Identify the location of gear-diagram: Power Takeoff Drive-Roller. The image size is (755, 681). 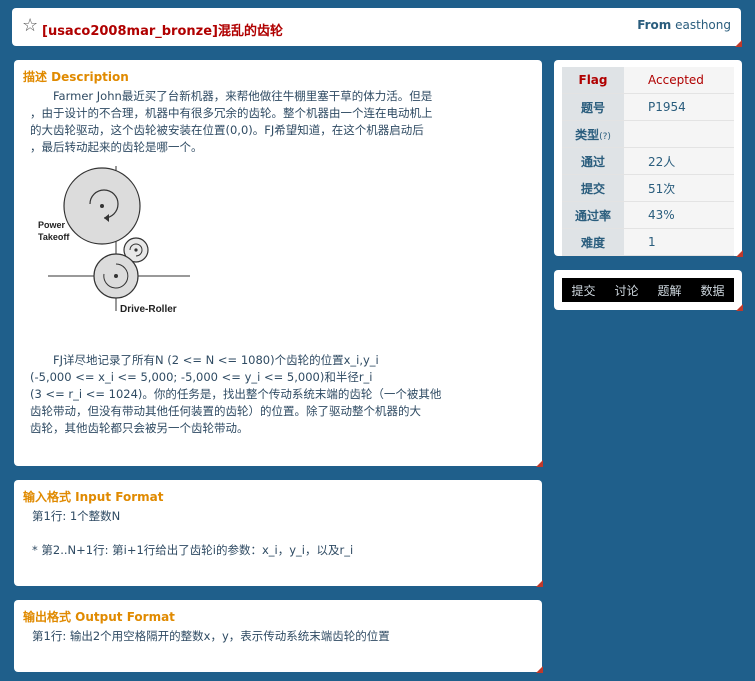
(114, 240).